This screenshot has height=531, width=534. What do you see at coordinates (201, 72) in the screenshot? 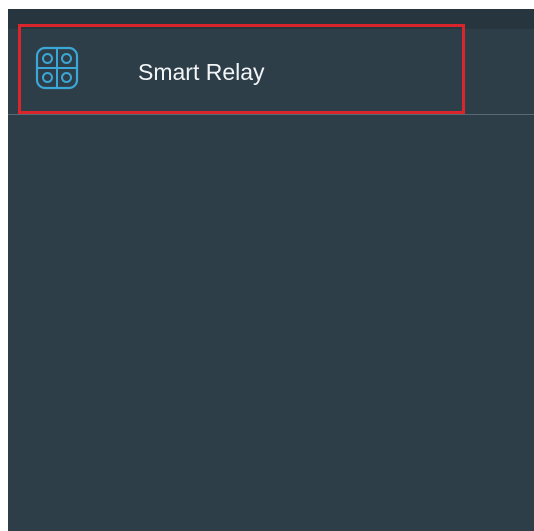
I see `device-name-label: Smart Relay` at bounding box center [201, 72].